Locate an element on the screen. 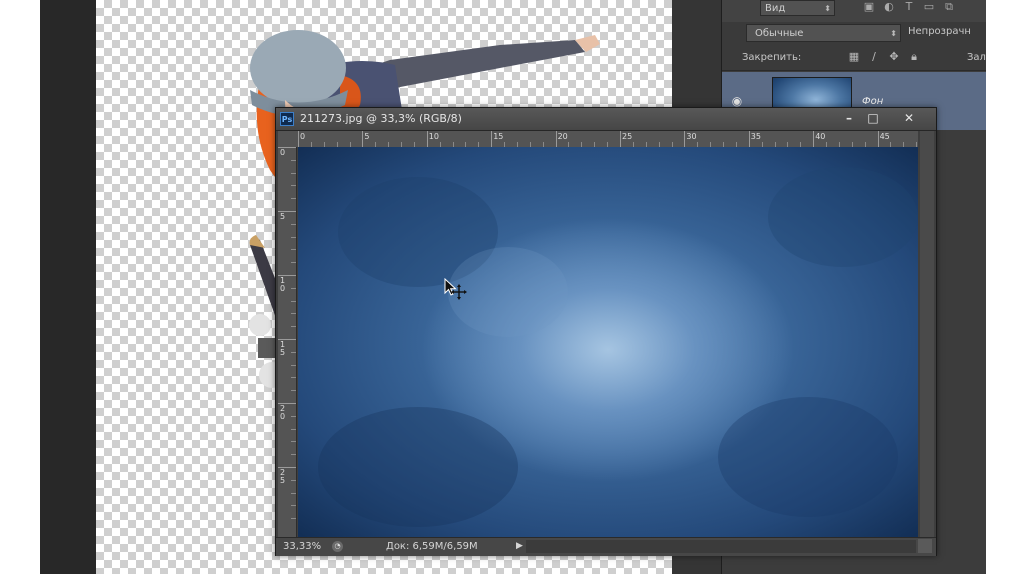 This screenshot has height=574, width=1024. document-title: 211273.jpg @ 33,3% (RGB/8) is located at coordinates (381, 118).